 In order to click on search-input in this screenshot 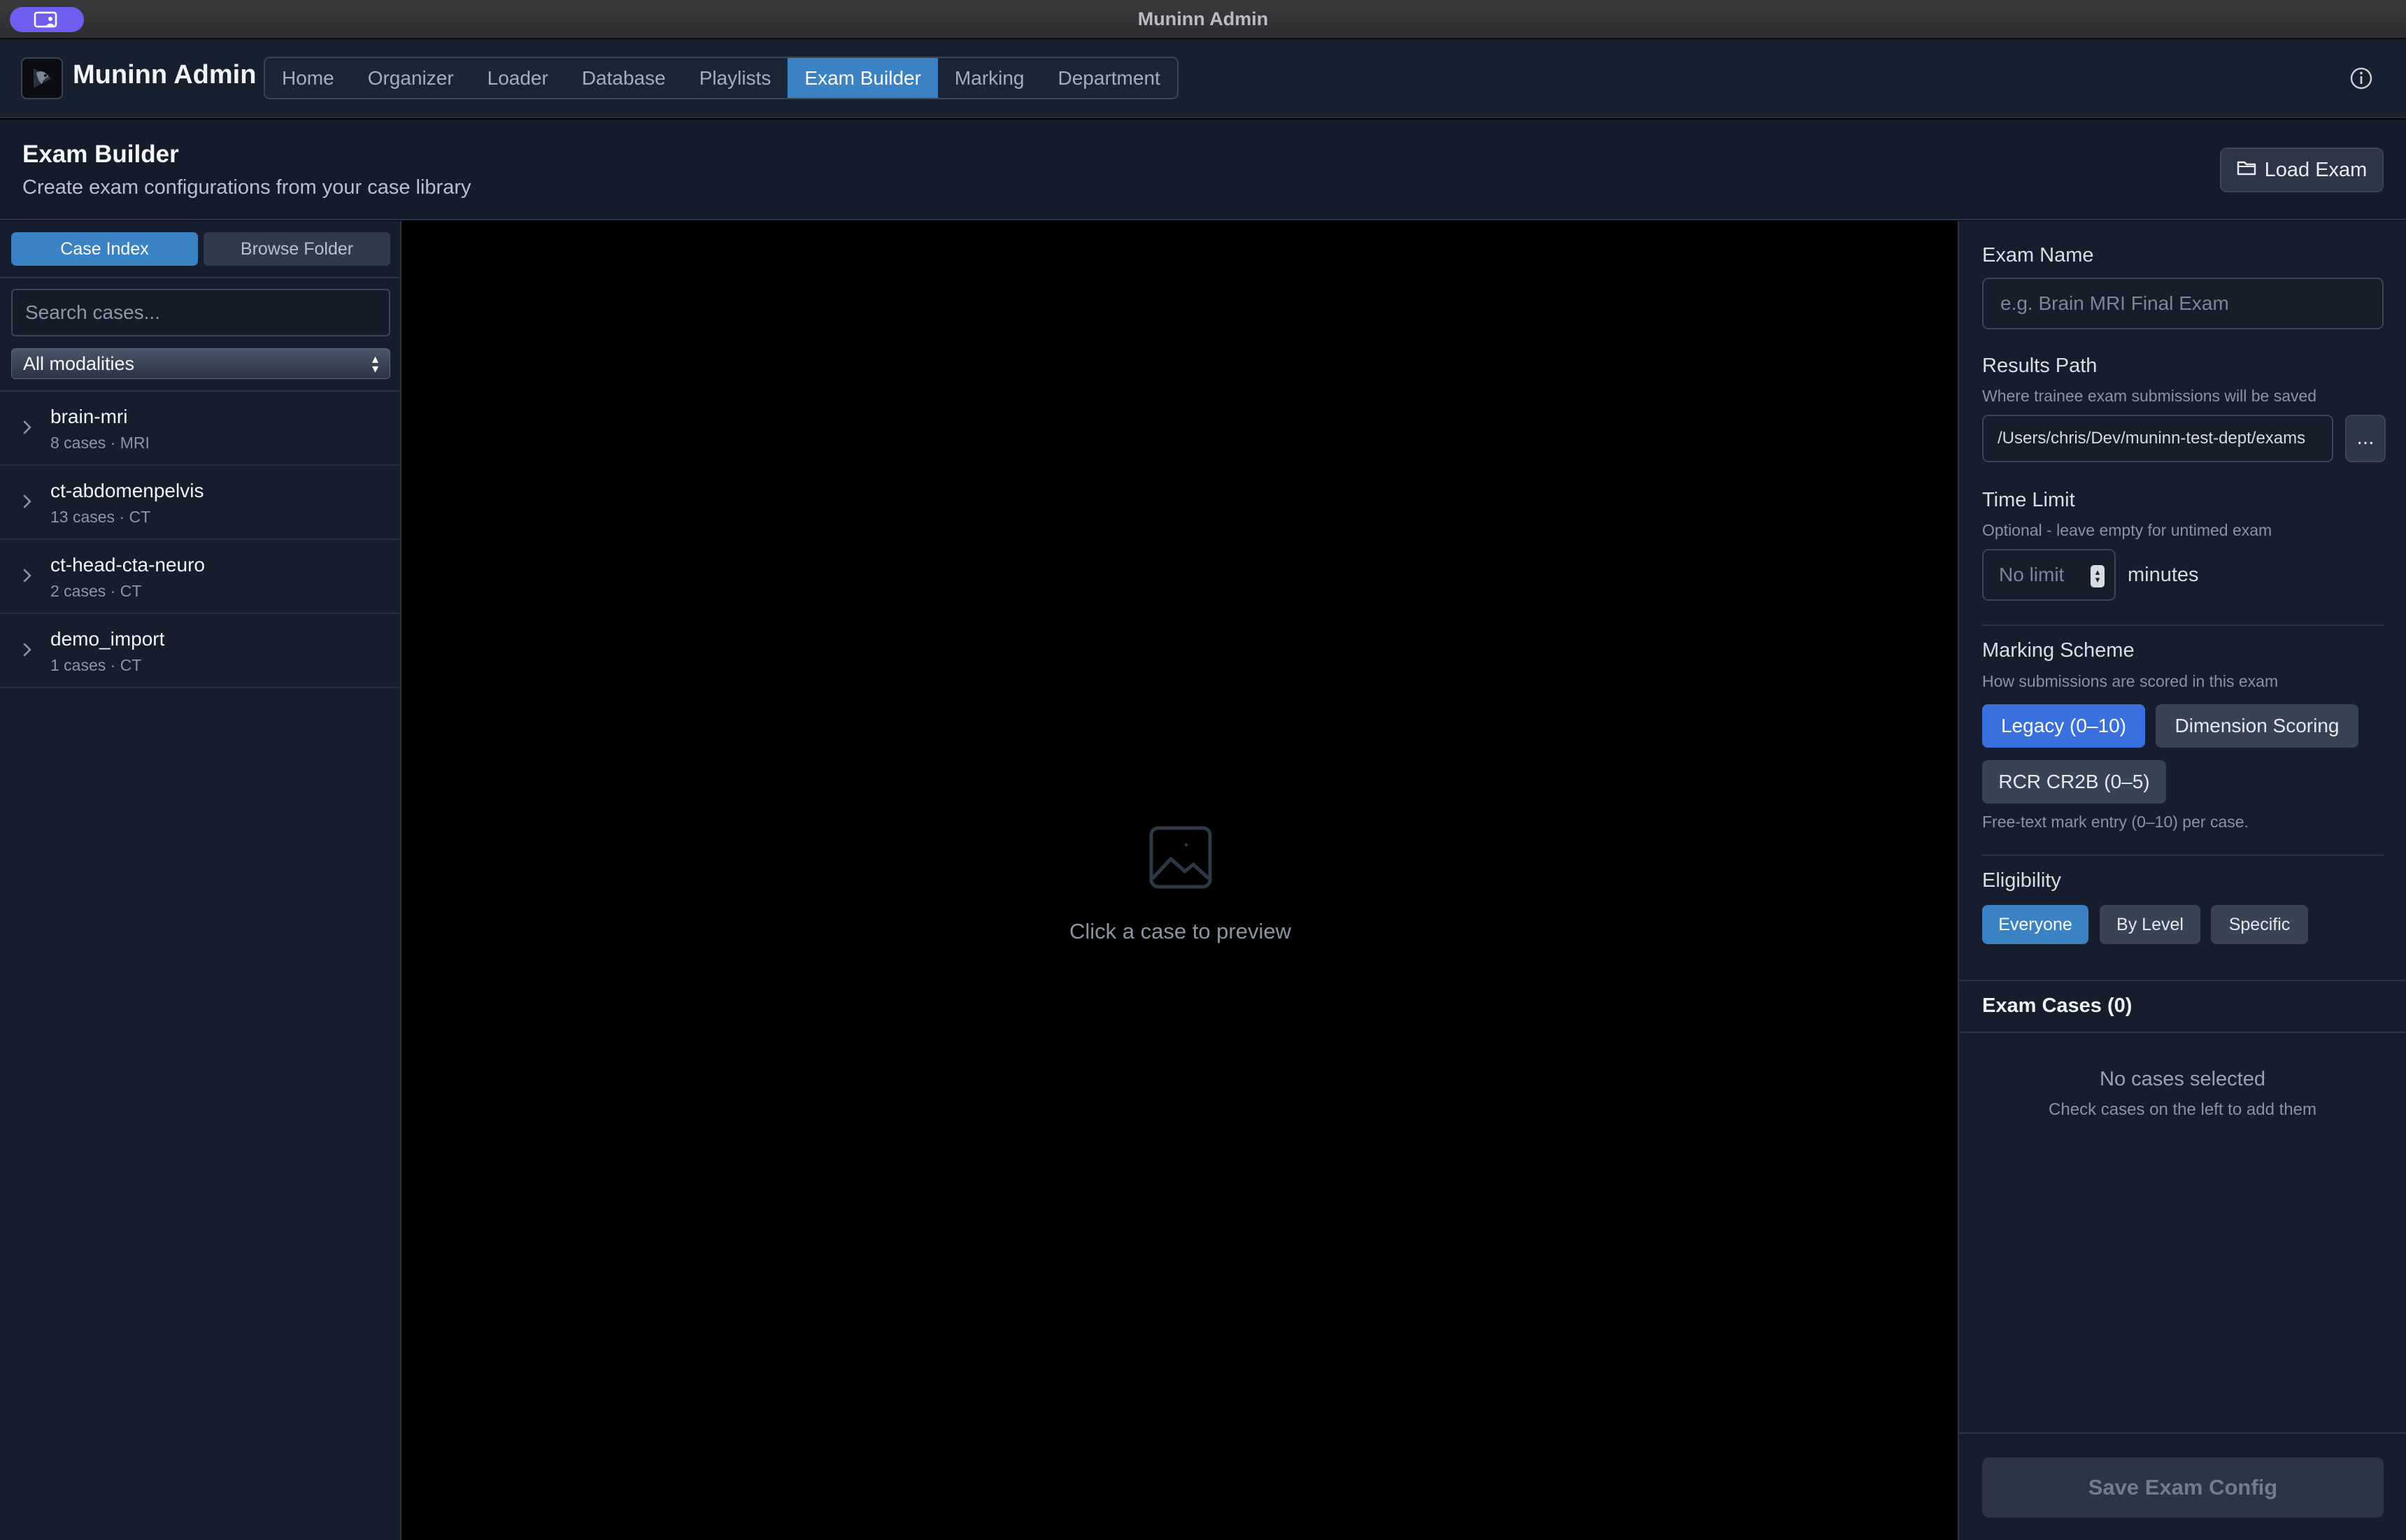, I will do `click(201, 313)`.